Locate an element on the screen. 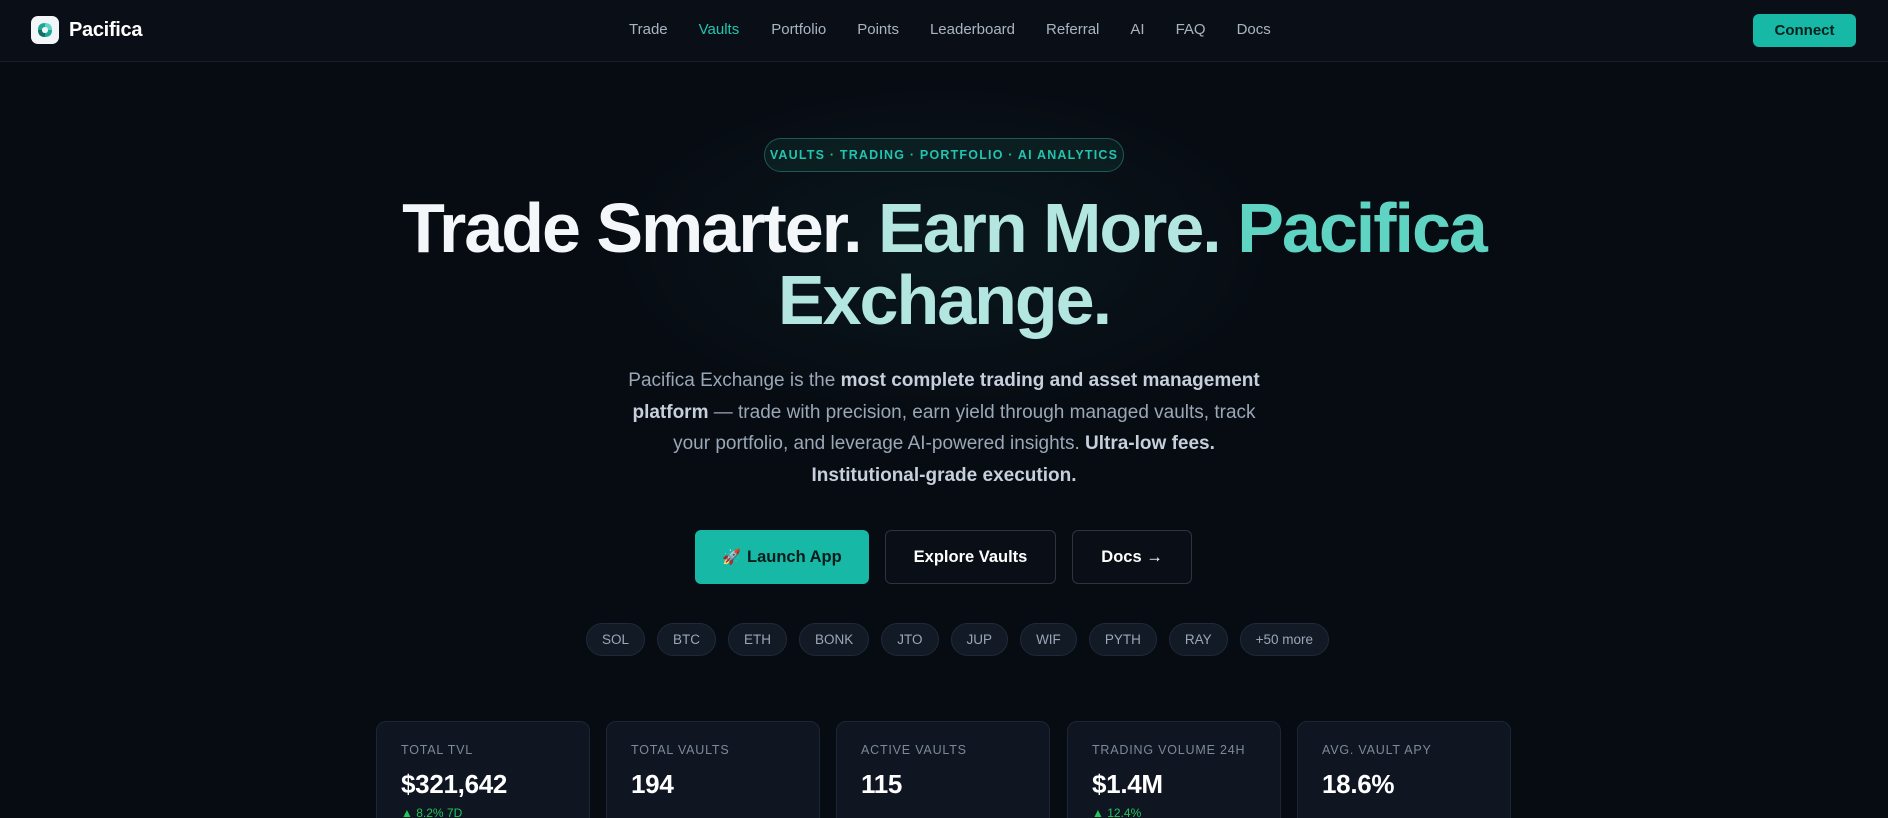  stat-label: ACTIVE VAULTS is located at coordinates (914, 750).